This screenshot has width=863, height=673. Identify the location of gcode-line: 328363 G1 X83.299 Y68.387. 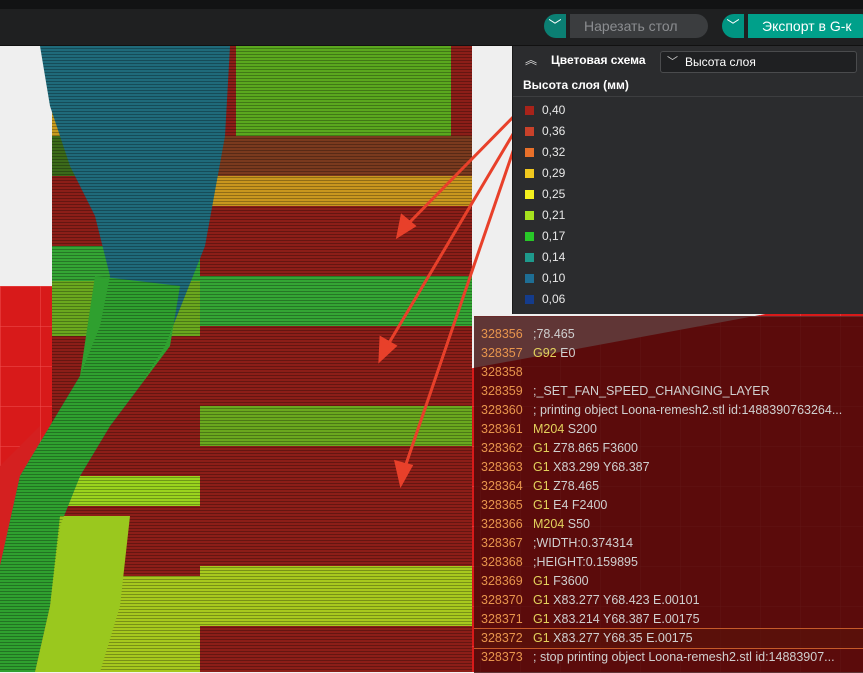
(668, 467).